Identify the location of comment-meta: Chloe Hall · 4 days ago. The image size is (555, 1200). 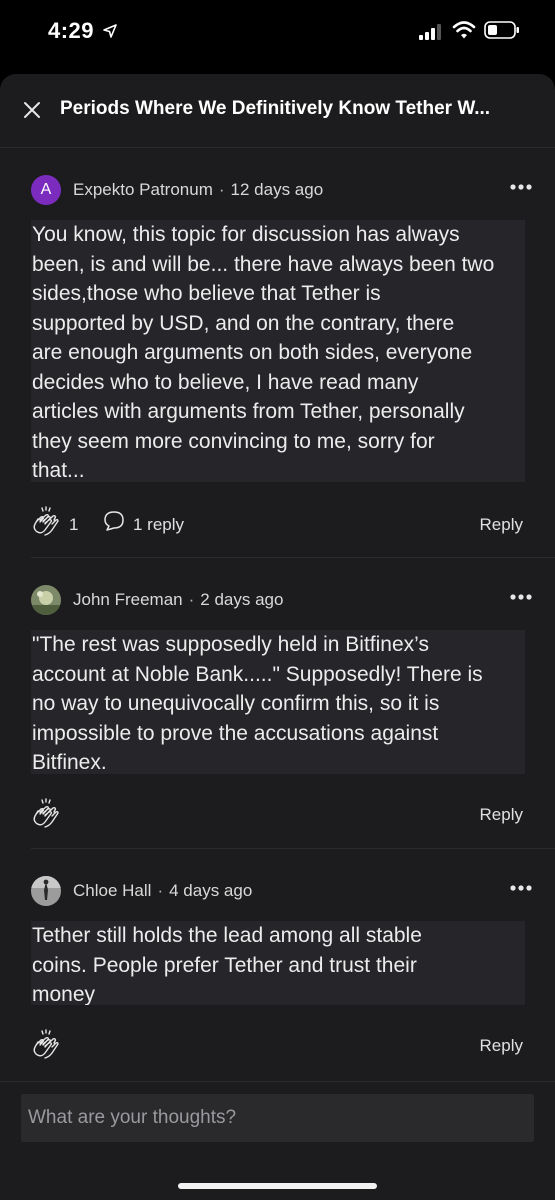
(163, 890).